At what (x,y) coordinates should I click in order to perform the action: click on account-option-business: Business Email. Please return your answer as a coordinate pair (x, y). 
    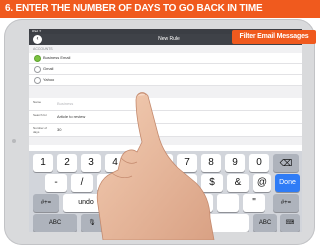
    Looking at the image, I should click on (165, 58).